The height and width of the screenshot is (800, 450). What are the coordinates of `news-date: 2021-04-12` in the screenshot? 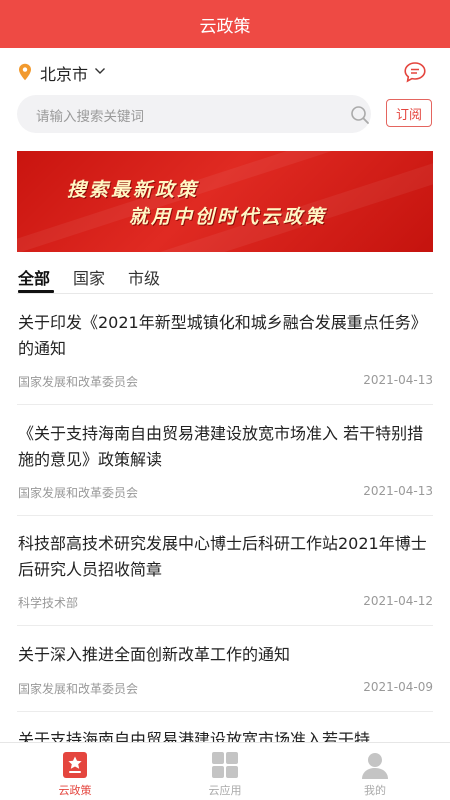 It's located at (398, 601).